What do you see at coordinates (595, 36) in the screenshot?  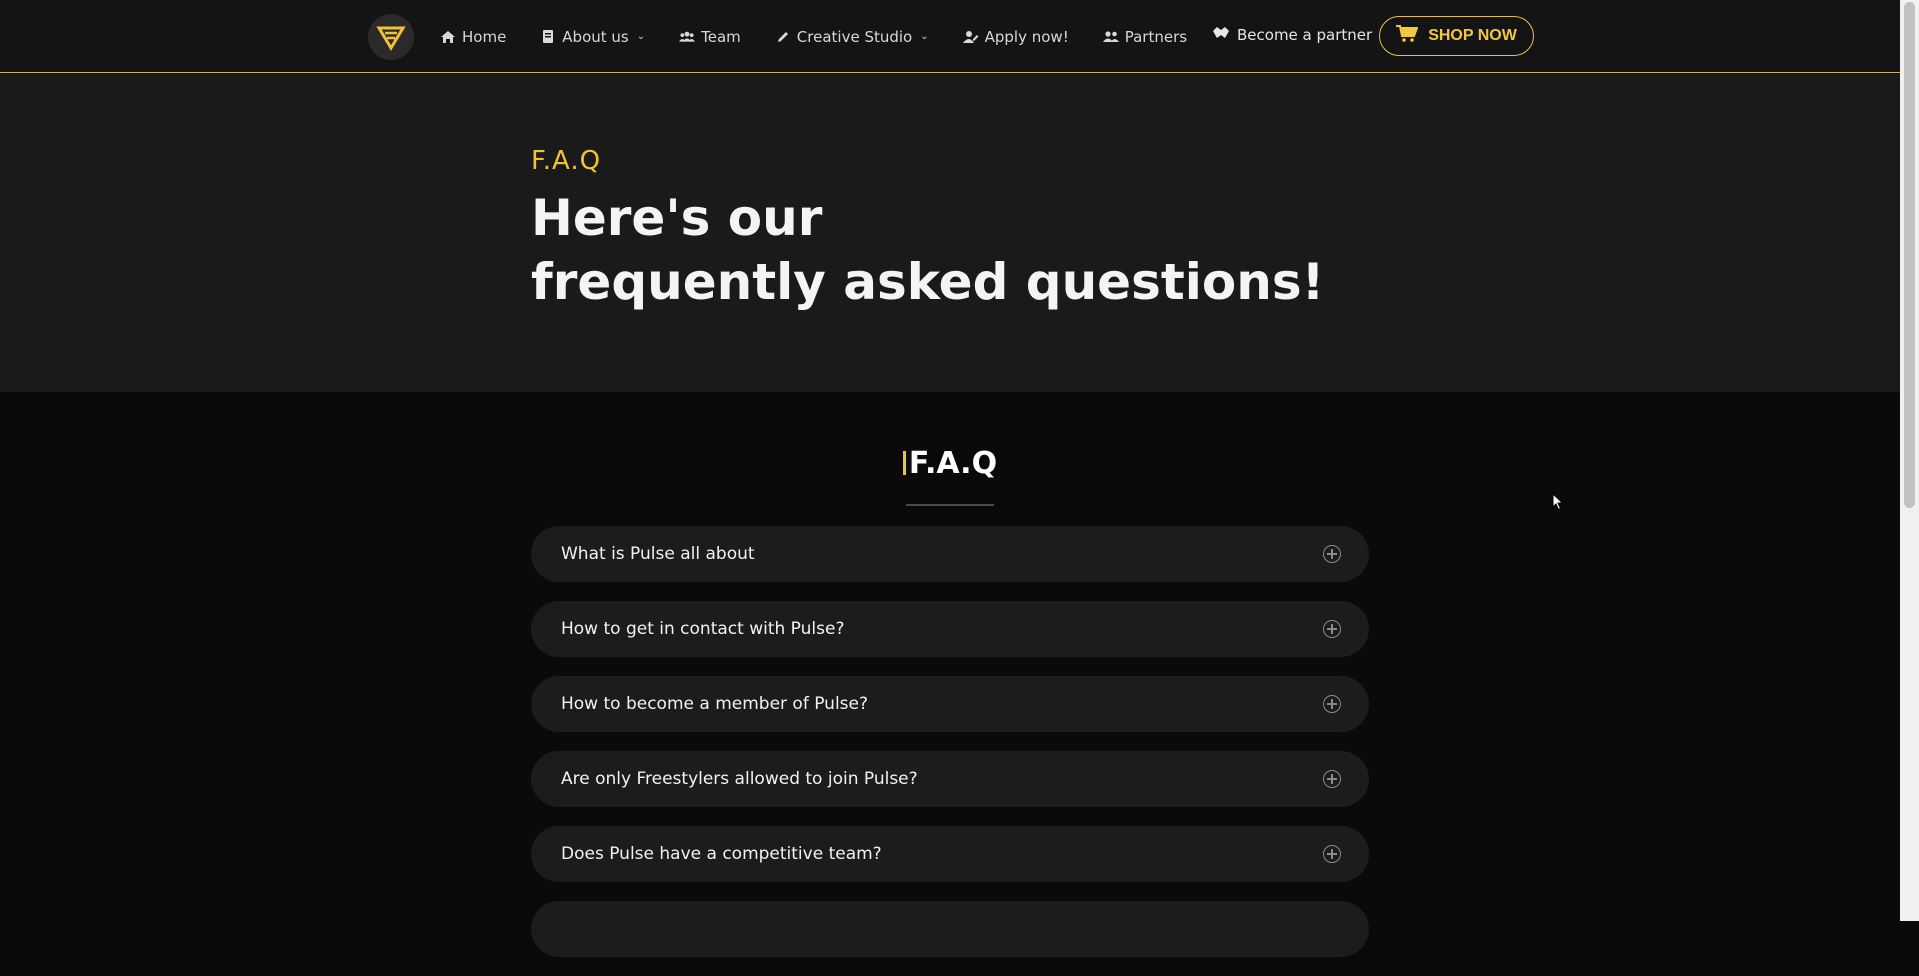 I see `nav-item-label: About us` at bounding box center [595, 36].